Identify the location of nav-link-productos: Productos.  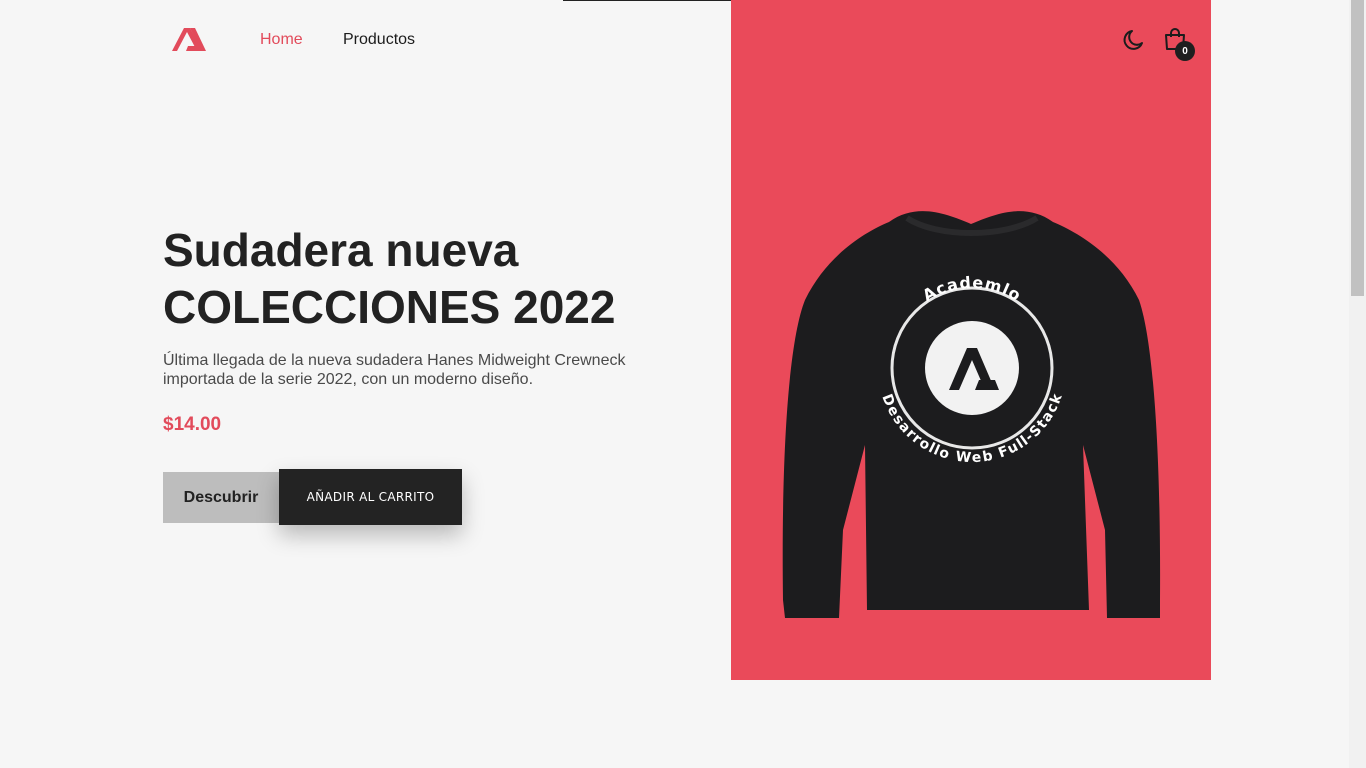
(379, 40).